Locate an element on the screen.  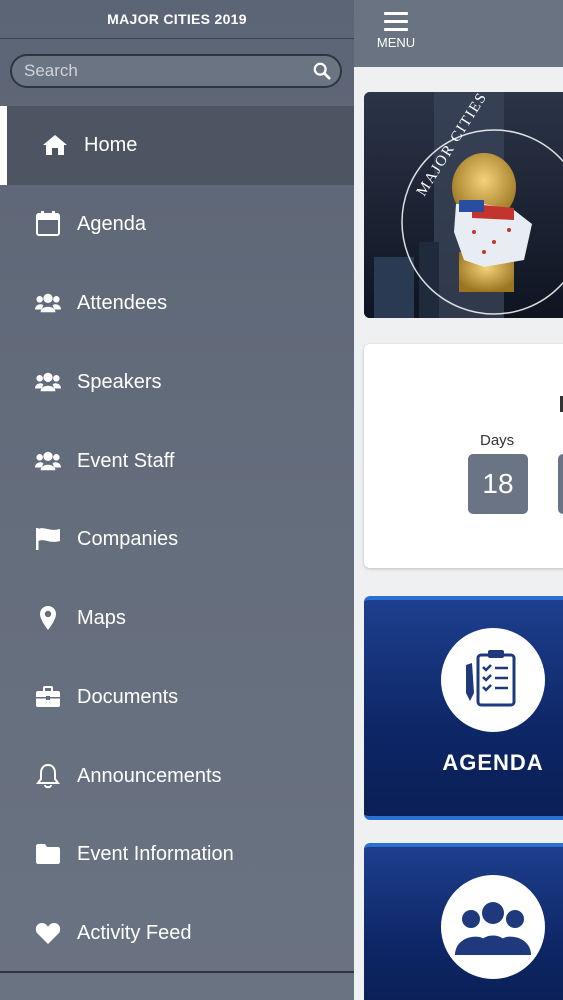
calendar-icon is located at coordinates (48, 224).